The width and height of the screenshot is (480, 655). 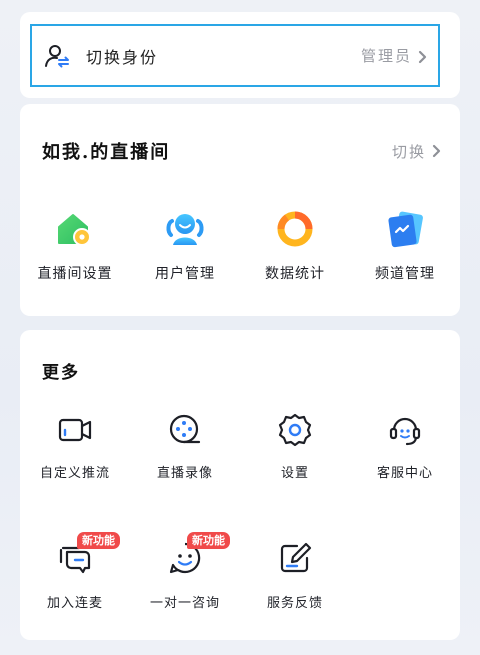 I want to click on switch-identity-row: 切换身份 管理员, so click(x=235, y=55).